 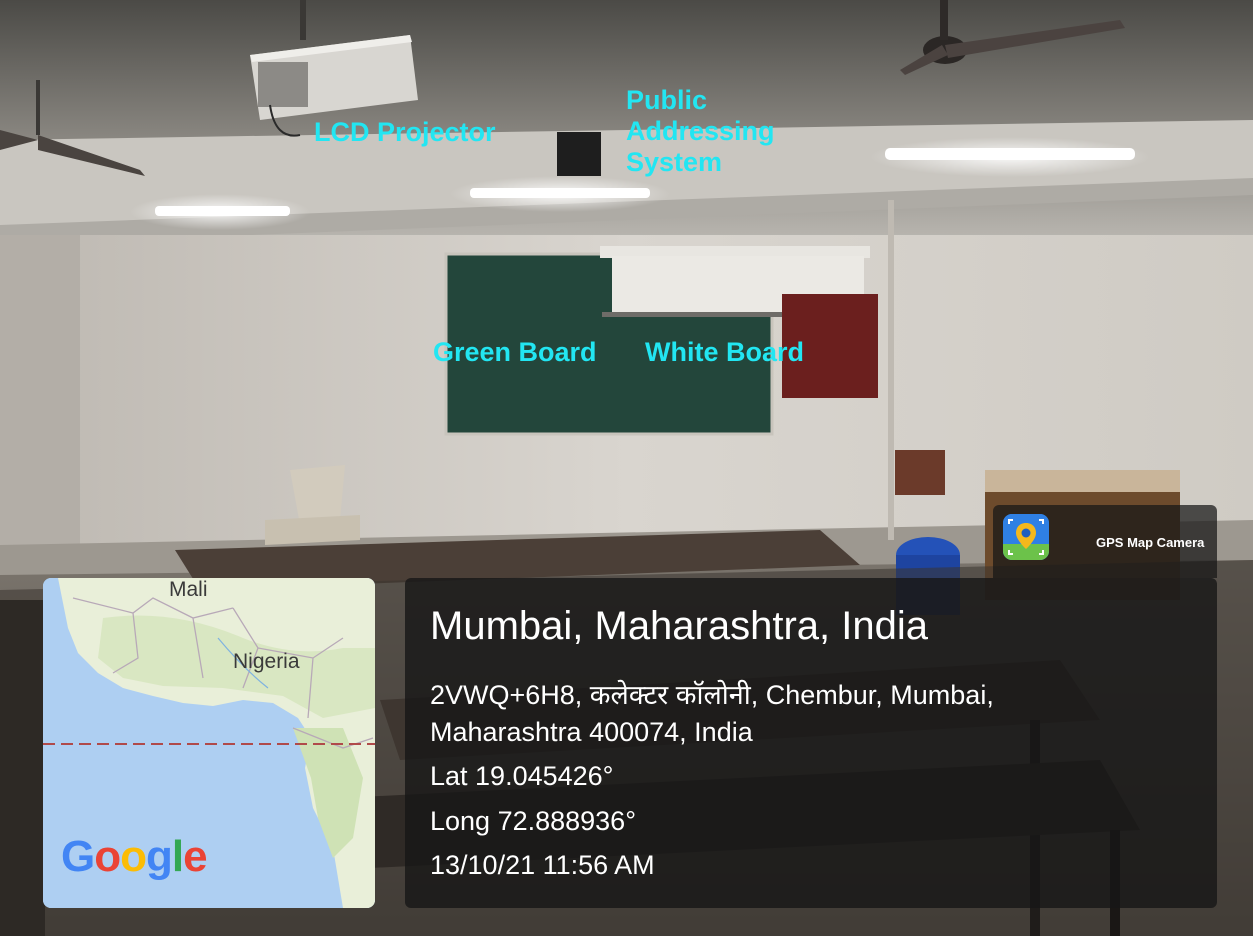 I want to click on map-label-nigeria: Nigeria, so click(x=266, y=661).